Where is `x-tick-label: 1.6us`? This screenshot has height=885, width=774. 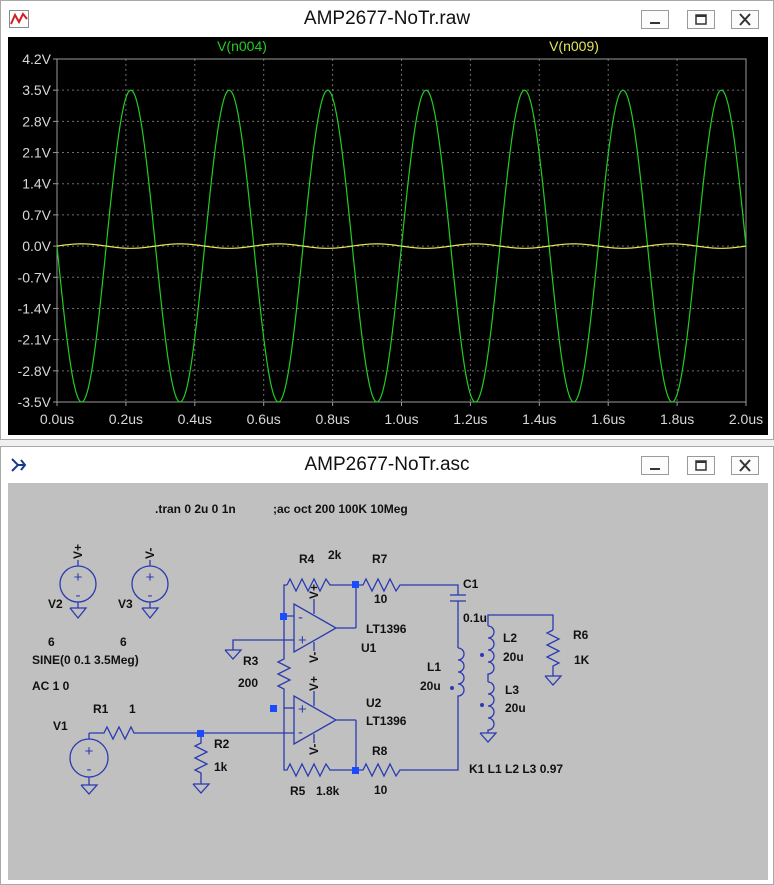 x-tick-label: 1.6us is located at coordinates (608, 419).